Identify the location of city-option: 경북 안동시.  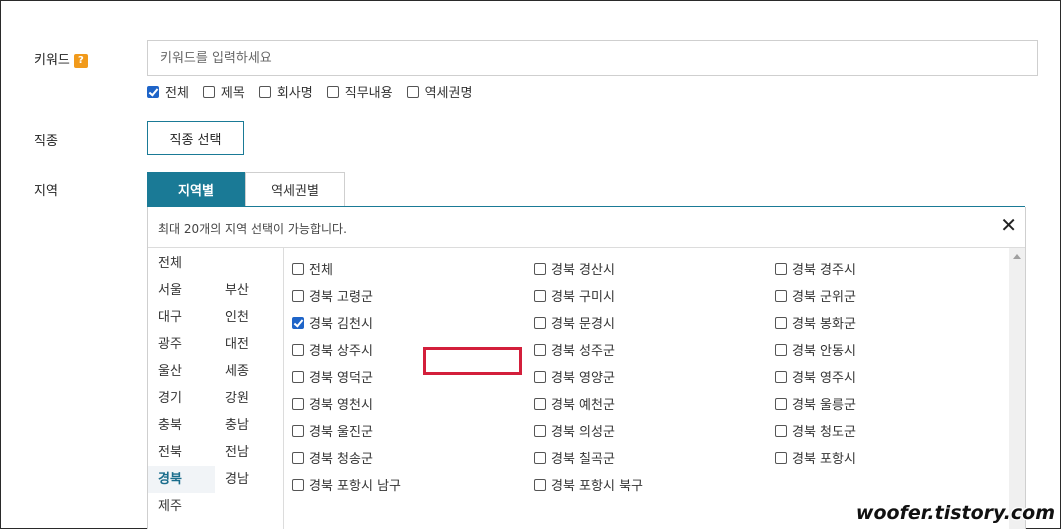
(815, 349).